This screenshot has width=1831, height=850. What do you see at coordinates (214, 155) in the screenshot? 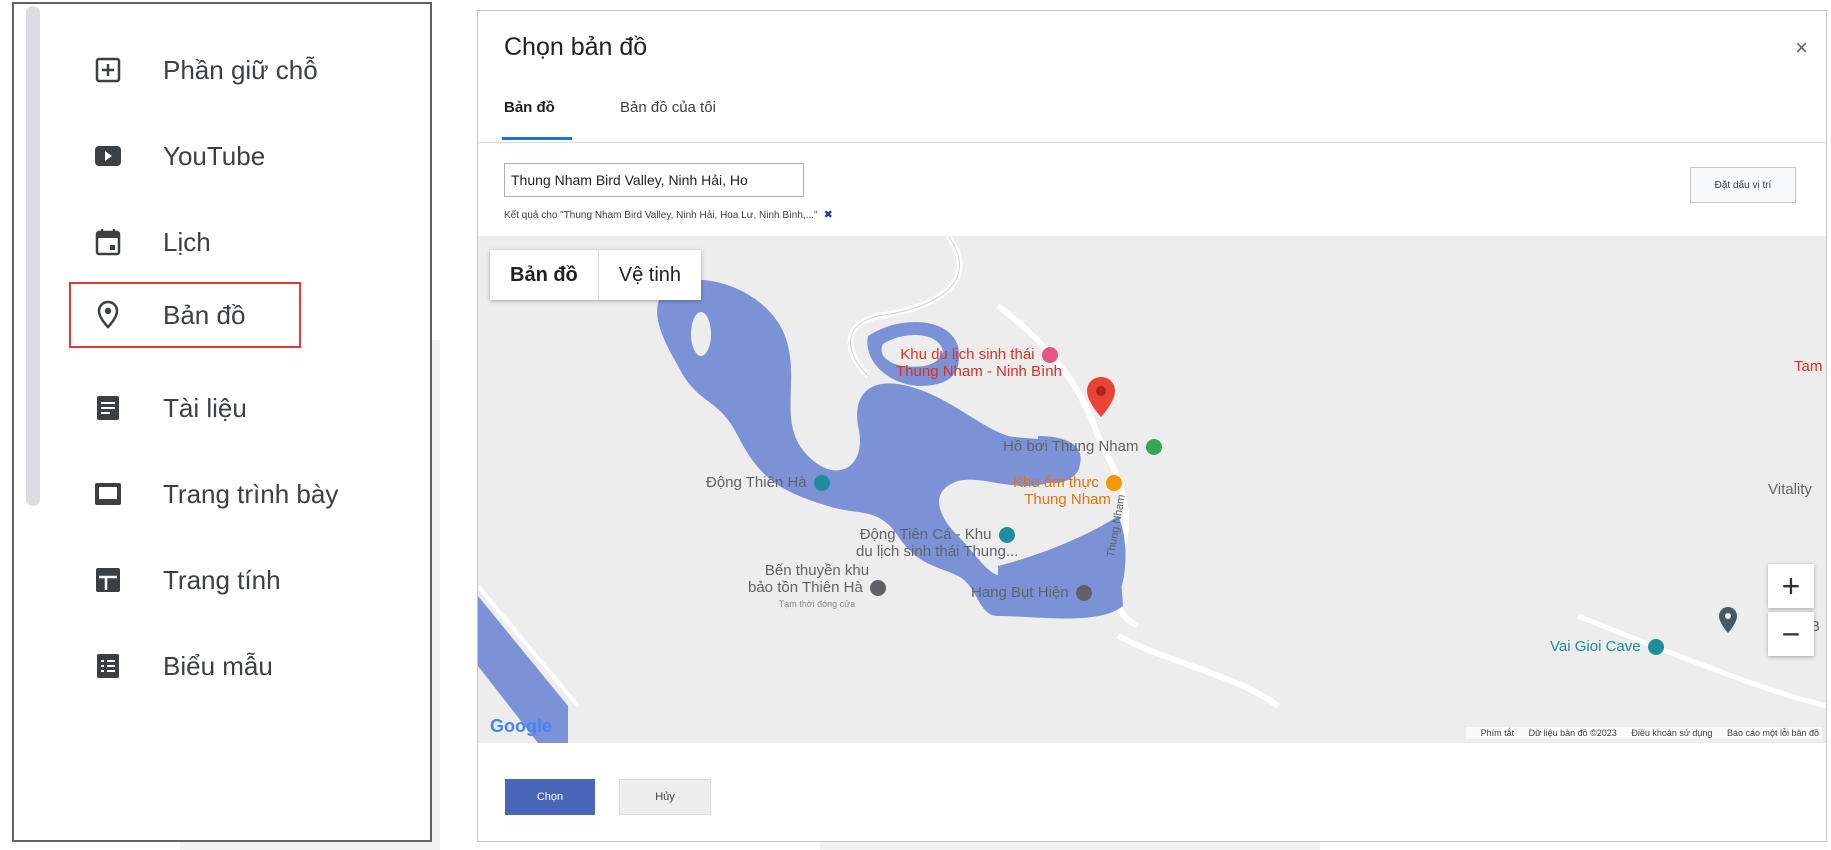
I see `menu-item-label: YouTube` at bounding box center [214, 155].